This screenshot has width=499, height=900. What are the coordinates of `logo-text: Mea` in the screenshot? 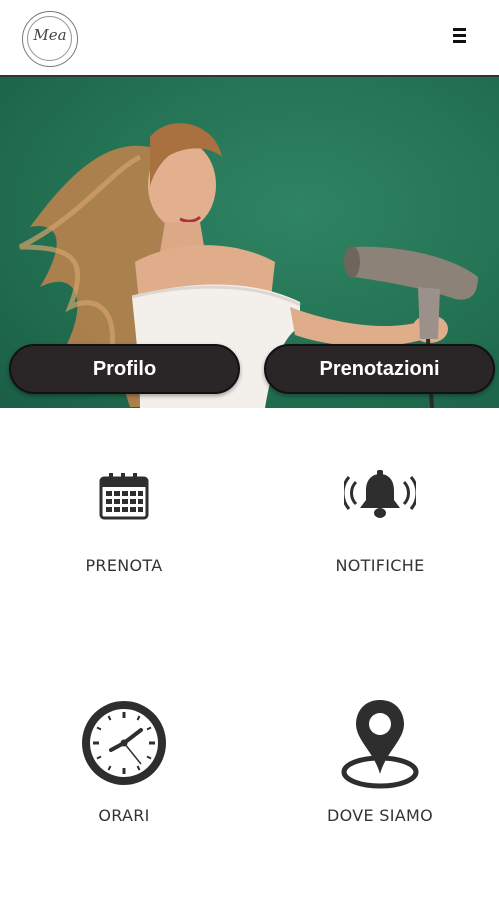 It's located at (50, 35).